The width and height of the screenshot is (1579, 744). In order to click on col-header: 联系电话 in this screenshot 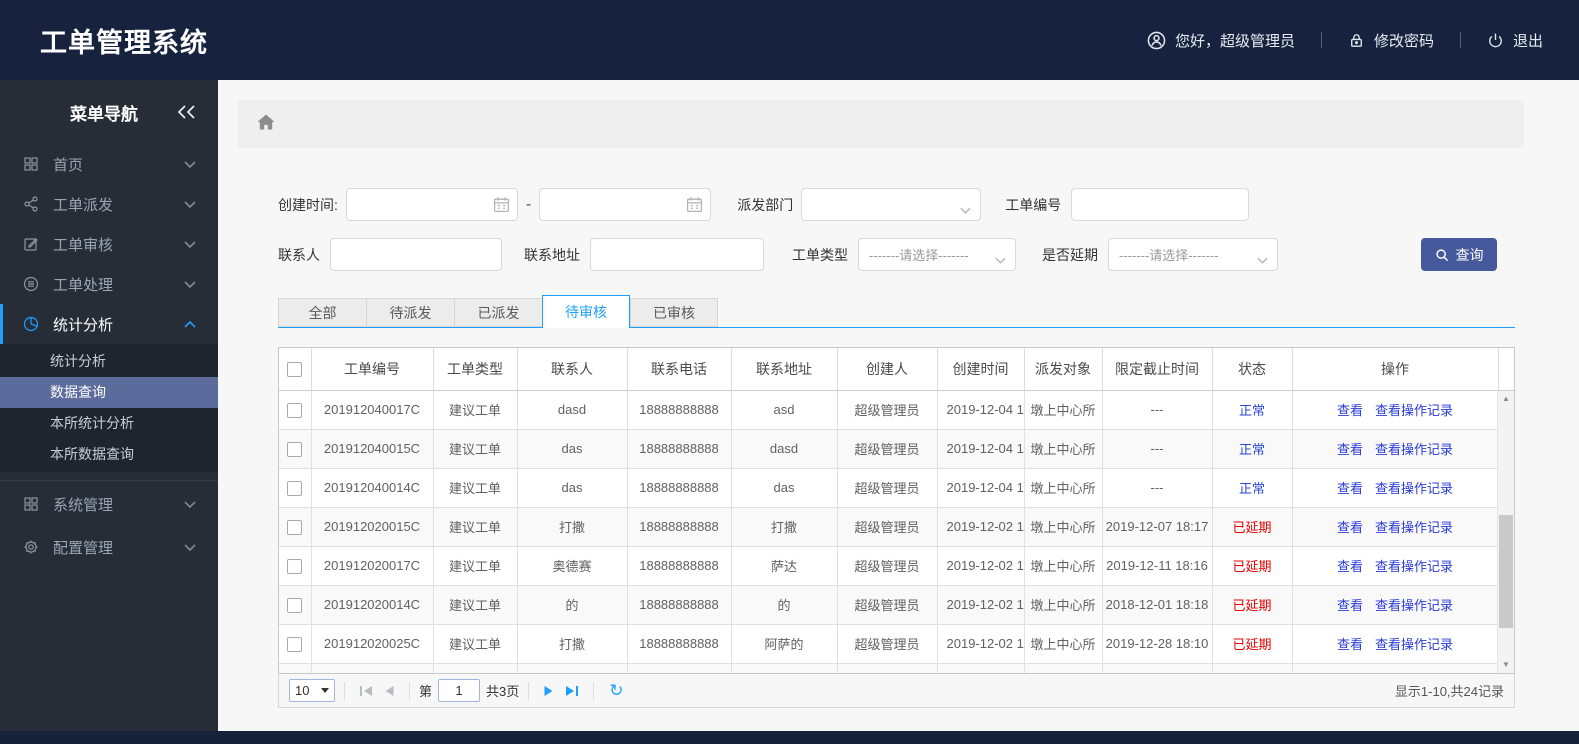, I will do `click(679, 369)`.